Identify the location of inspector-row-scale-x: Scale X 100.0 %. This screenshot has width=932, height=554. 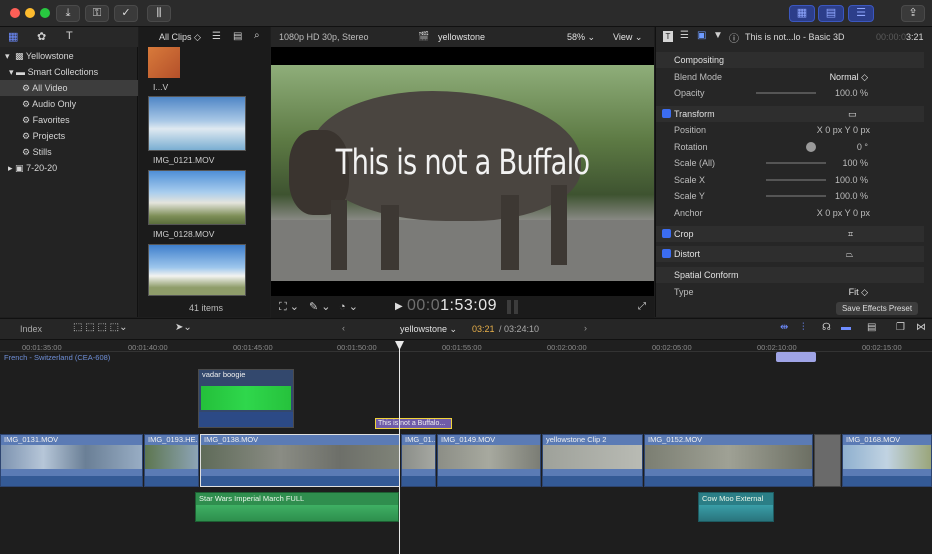
(790, 180).